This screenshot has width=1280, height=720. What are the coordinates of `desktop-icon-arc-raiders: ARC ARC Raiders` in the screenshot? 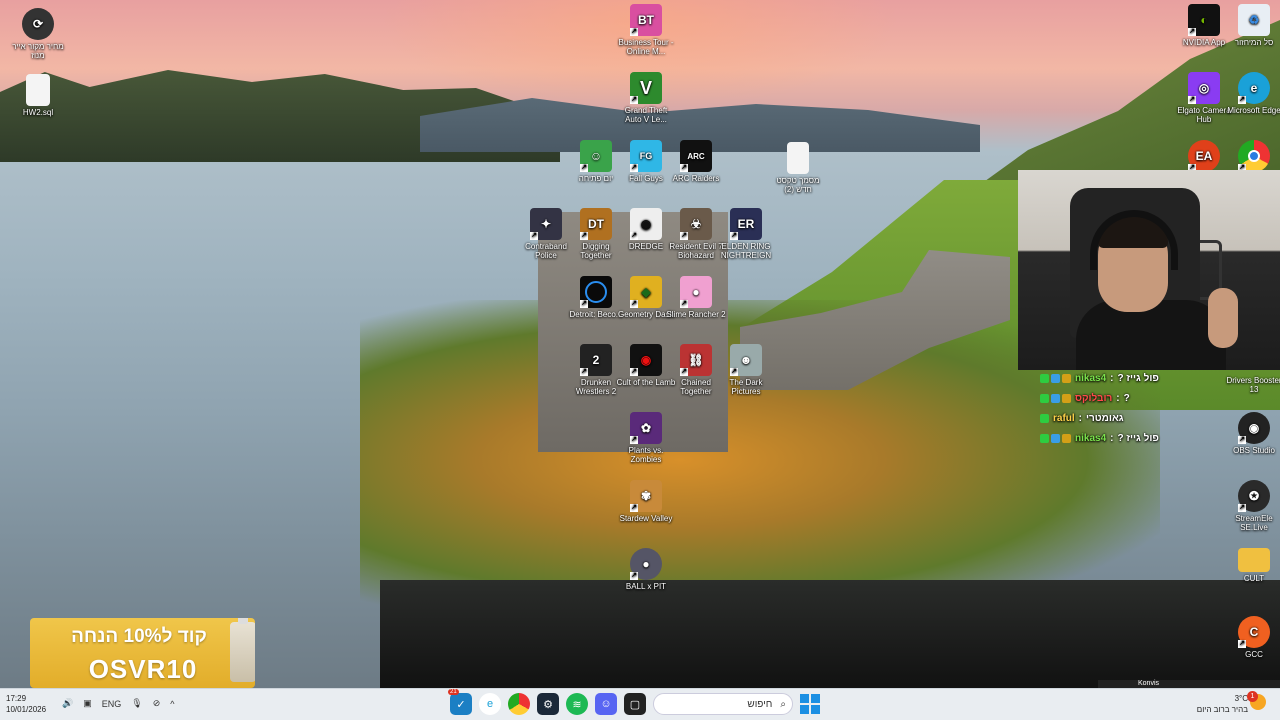 It's located at (696, 161).